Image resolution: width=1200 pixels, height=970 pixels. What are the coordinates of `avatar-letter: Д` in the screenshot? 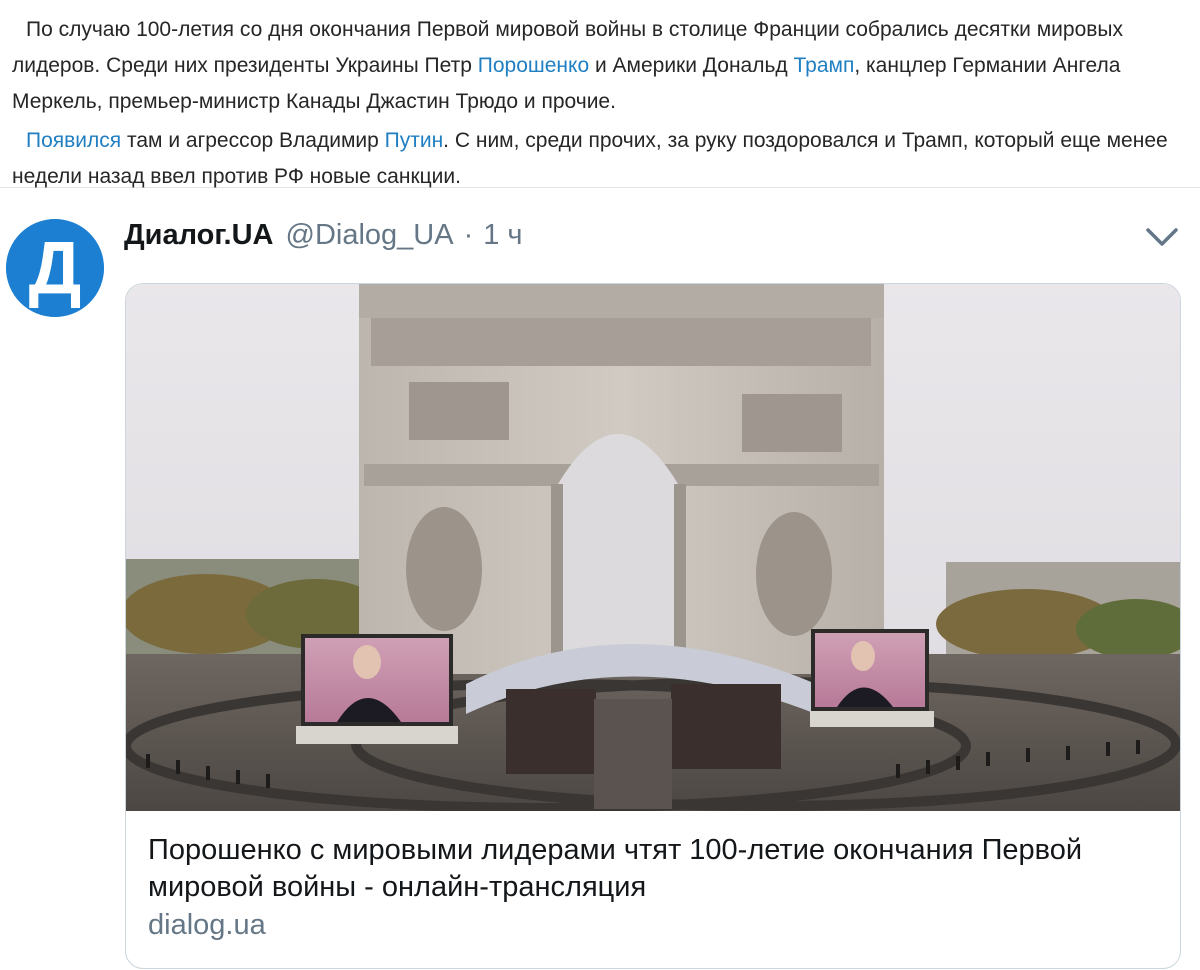 It's located at (55, 267).